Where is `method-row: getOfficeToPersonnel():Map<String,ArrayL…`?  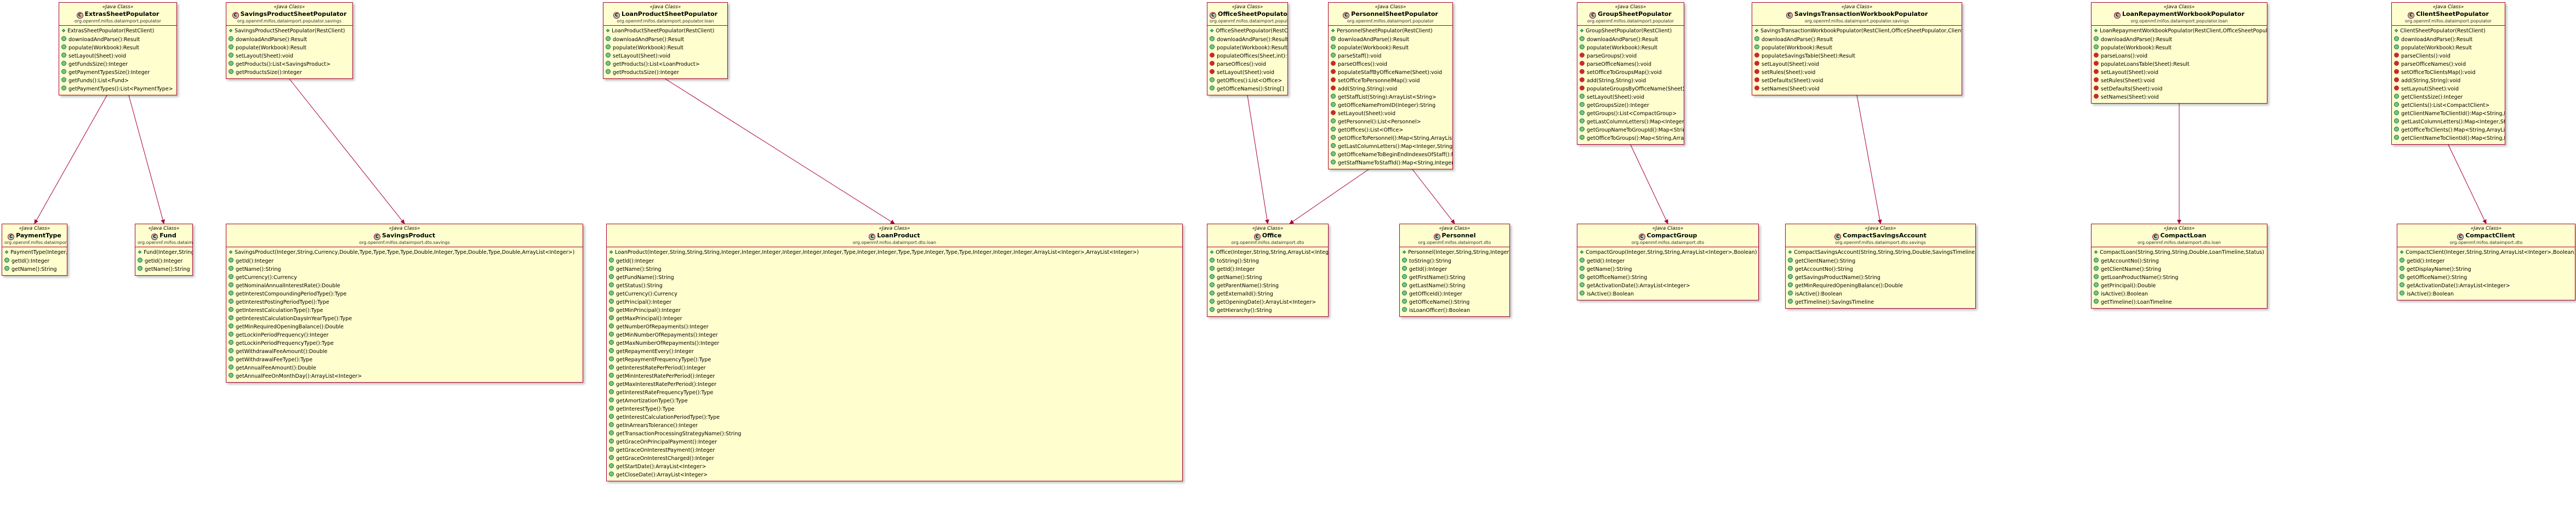 method-row: getOfficeToPersonnel():Map<String,ArrayL… is located at coordinates (1391, 138).